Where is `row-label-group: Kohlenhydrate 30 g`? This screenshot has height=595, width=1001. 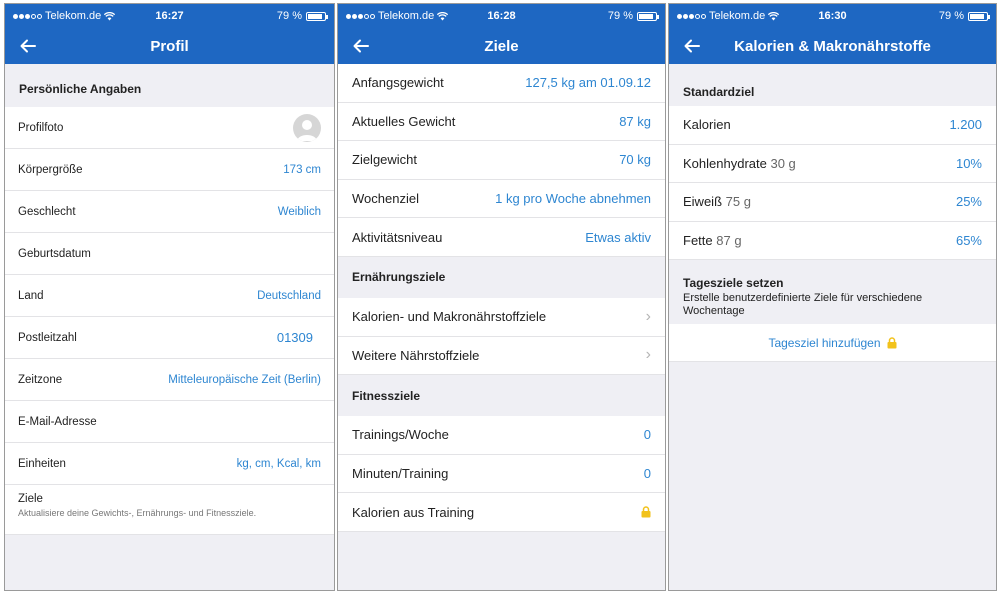
row-label-group: Kohlenhydrate 30 g is located at coordinates (739, 163).